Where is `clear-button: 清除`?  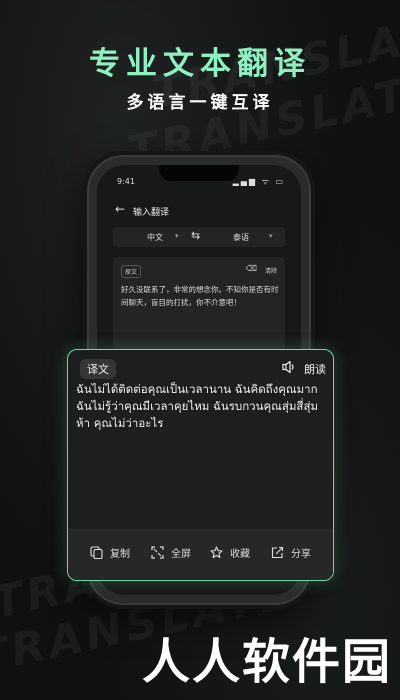 clear-button: 清除 is located at coordinates (271, 270).